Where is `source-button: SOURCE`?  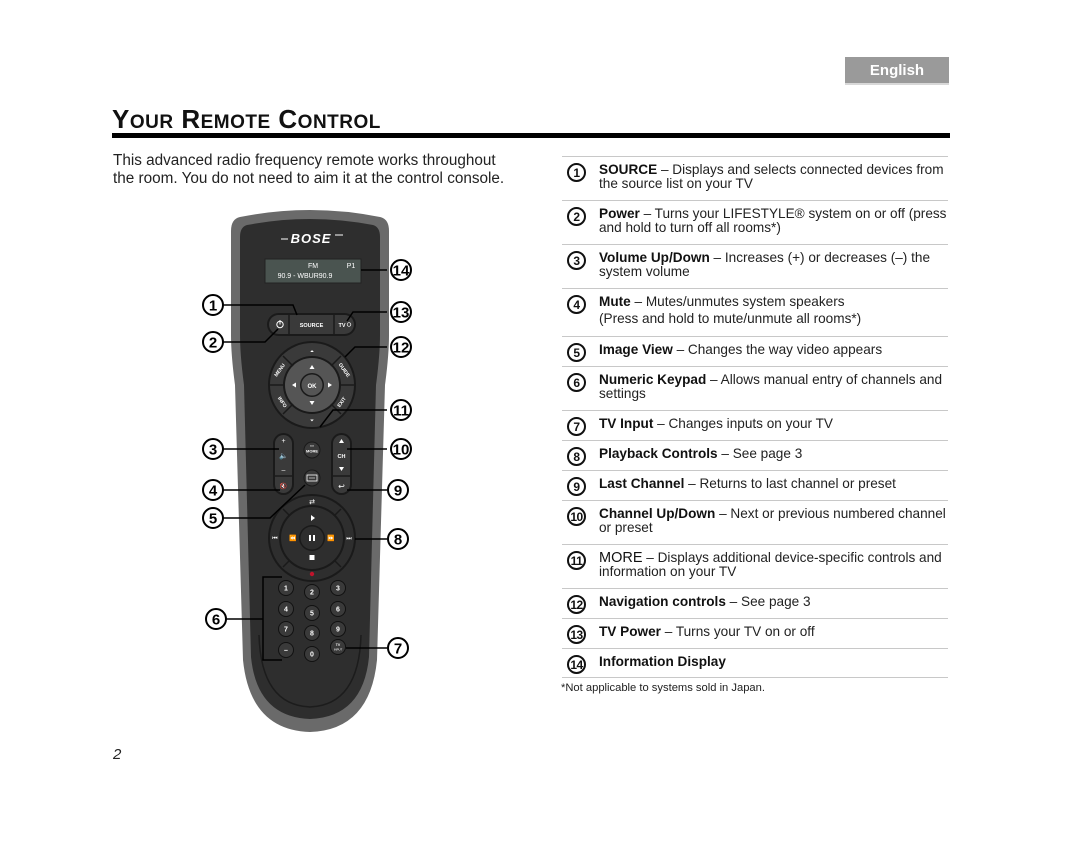
source-button: SOURCE is located at coordinates (312, 326).